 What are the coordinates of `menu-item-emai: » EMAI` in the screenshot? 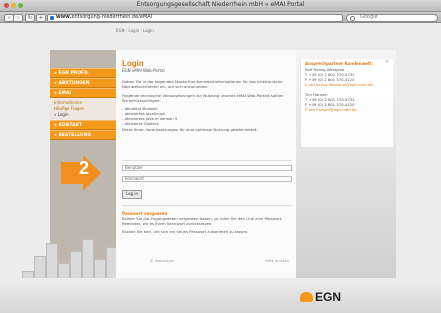 It's located at (83, 93).